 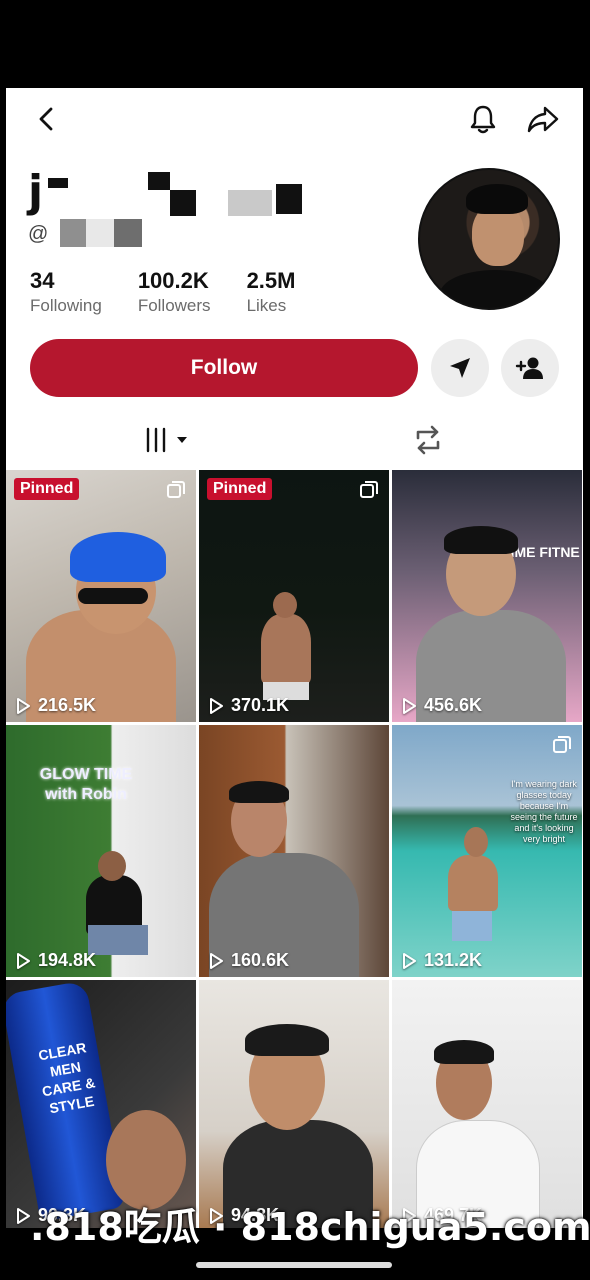 What do you see at coordinates (86, 784) in the screenshot?
I see `neon-sign: GLOW TIME with Robin` at bounding box center [86, 784].